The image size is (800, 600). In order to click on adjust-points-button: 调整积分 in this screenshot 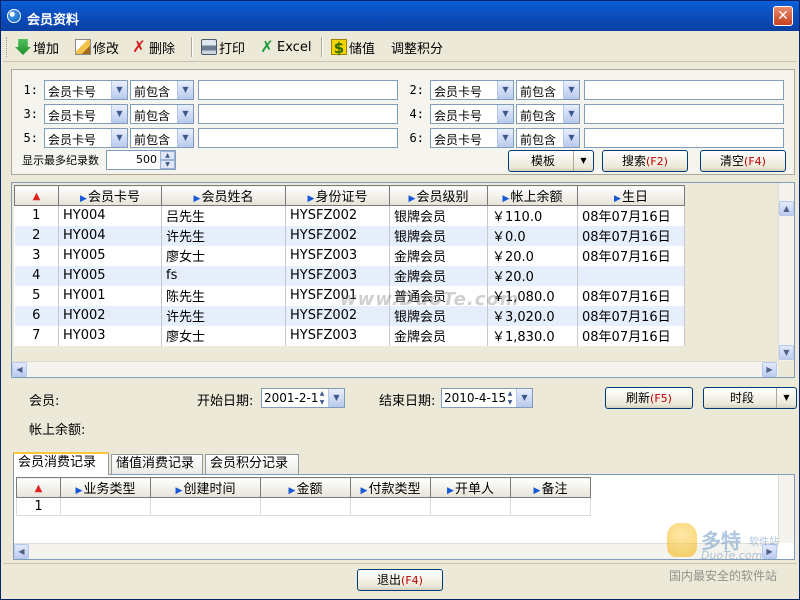, I will do `click(417, 47)`.